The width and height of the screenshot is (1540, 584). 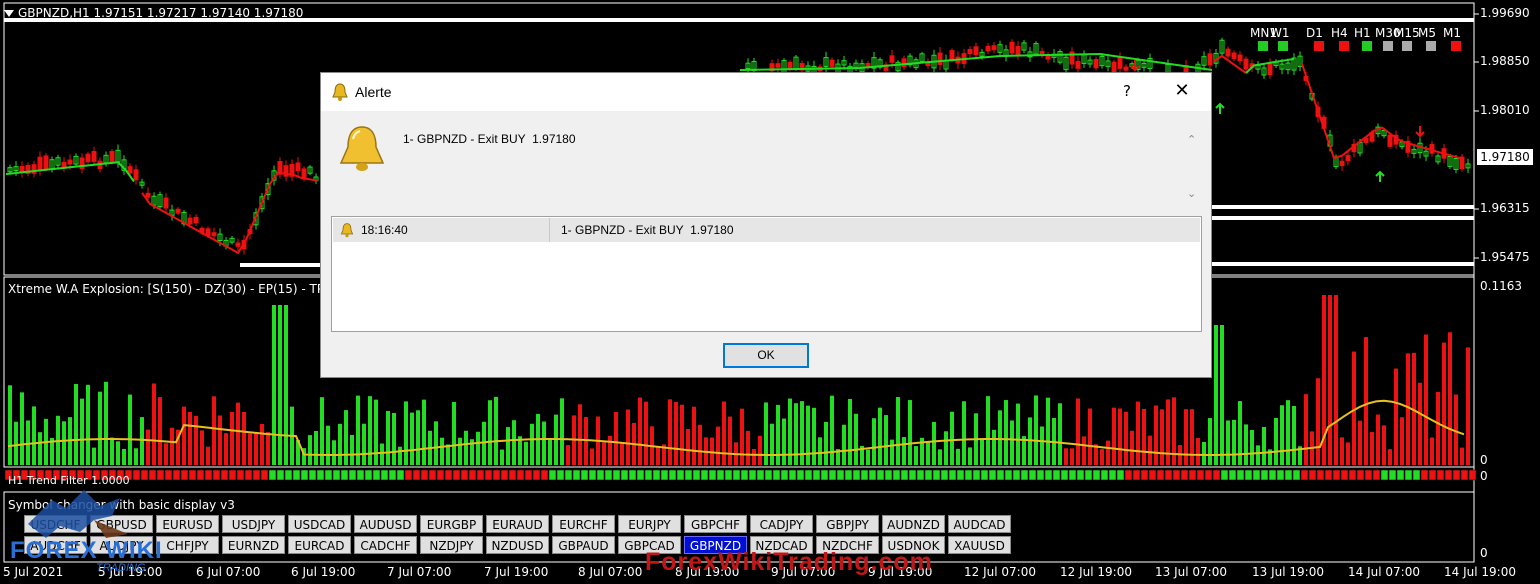 I want to click on symbol-button-eurchf: EURCHF, so click(x=583, y=524).